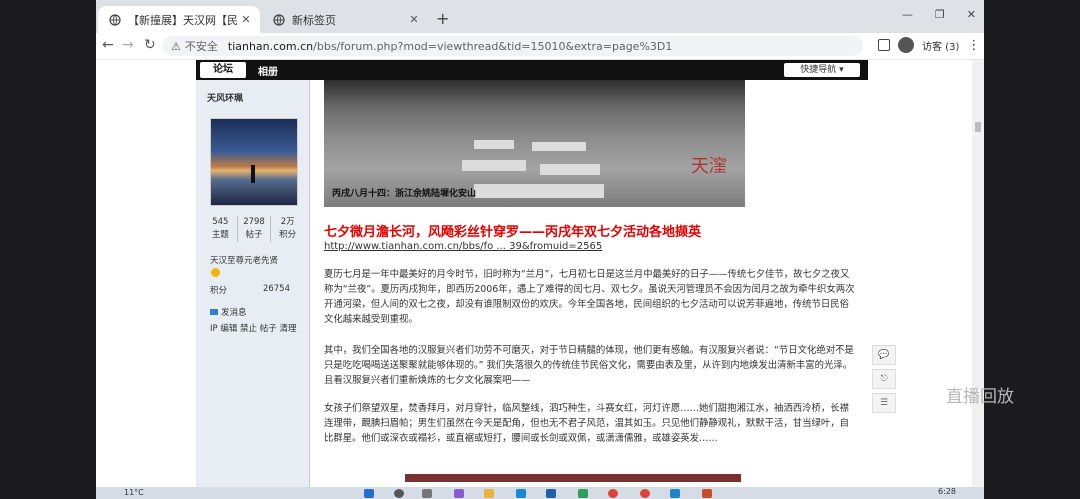 The width and height of the screenshot is (1080, 499). Describe the element at coordinates (244, 261) in the screenshot. I see `author-rank: 天汉至尊元老先贤` at that location.